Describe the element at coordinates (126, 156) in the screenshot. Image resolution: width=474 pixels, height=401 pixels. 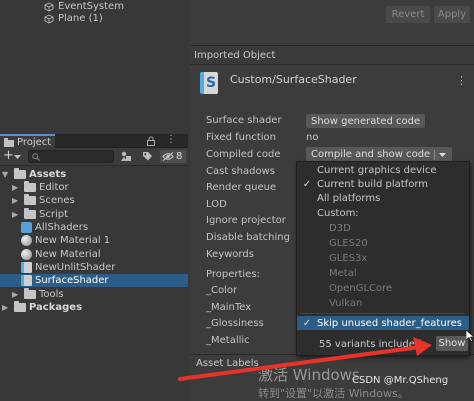
I see `search-by-type-icon` at that location.